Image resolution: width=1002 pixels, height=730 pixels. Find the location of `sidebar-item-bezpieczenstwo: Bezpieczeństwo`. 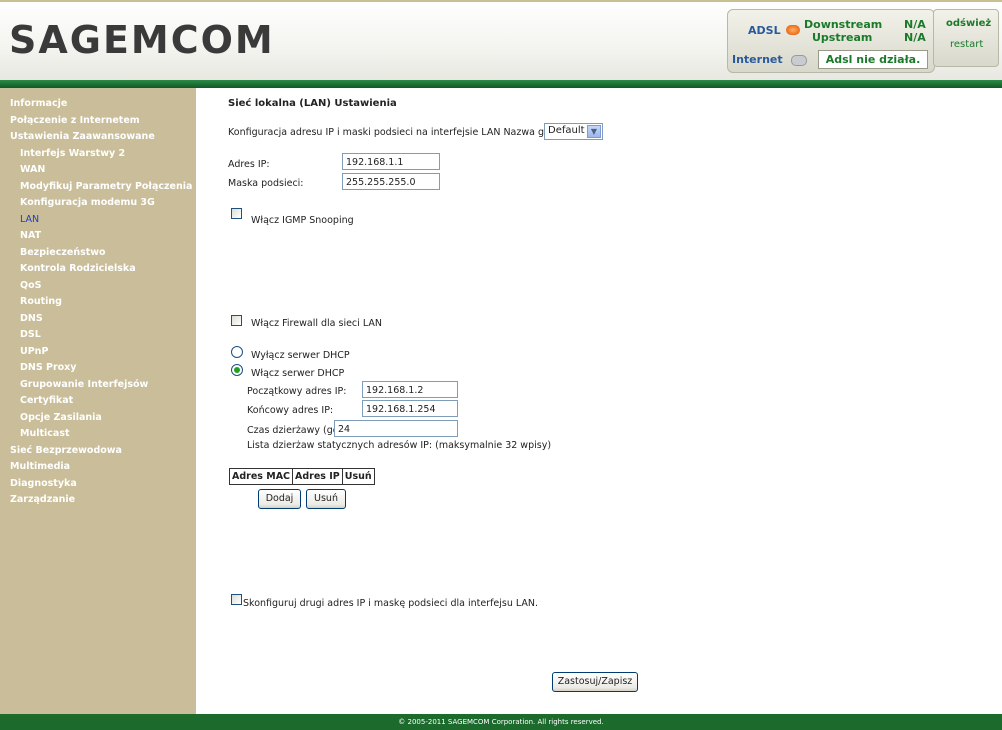

sidebar-item-bezpieczenstwo: Bezpieczeństwo is located at coordinates (98, 253).